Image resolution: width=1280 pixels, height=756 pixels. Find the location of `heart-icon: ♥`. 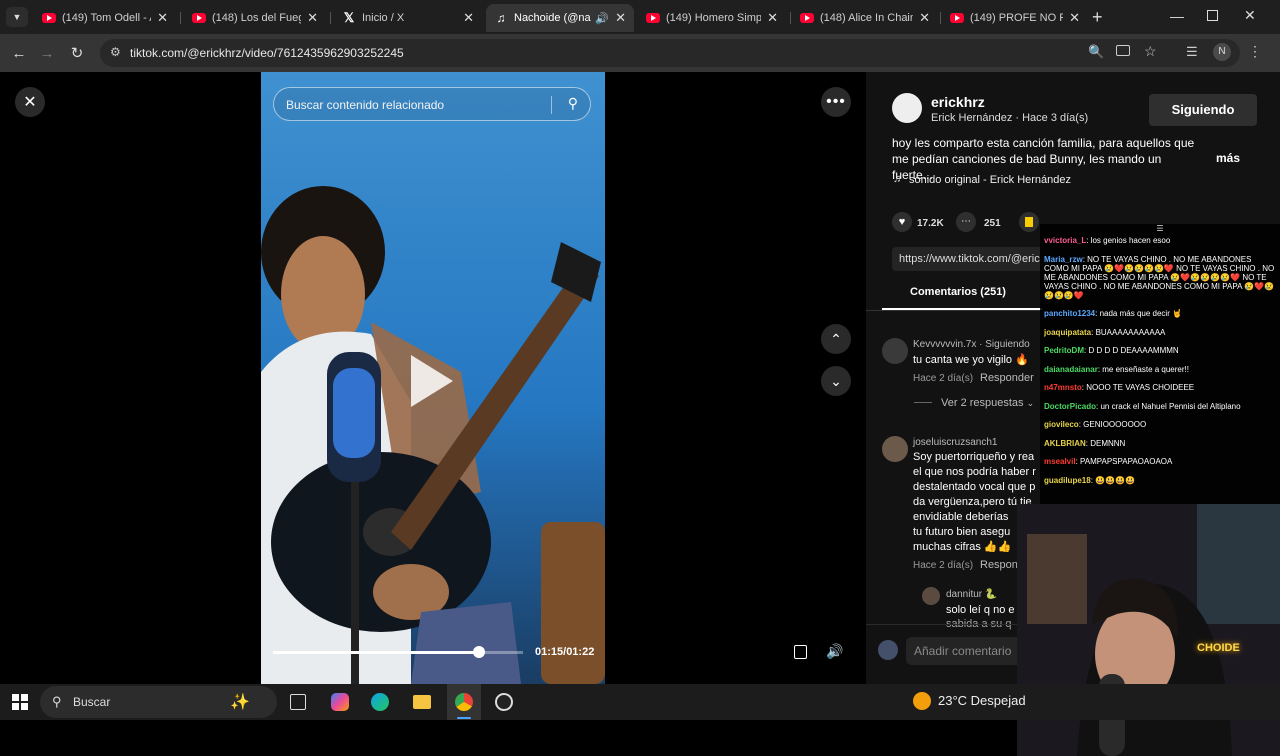

heart-icon: ♥ is located at coordinates (902, 222).